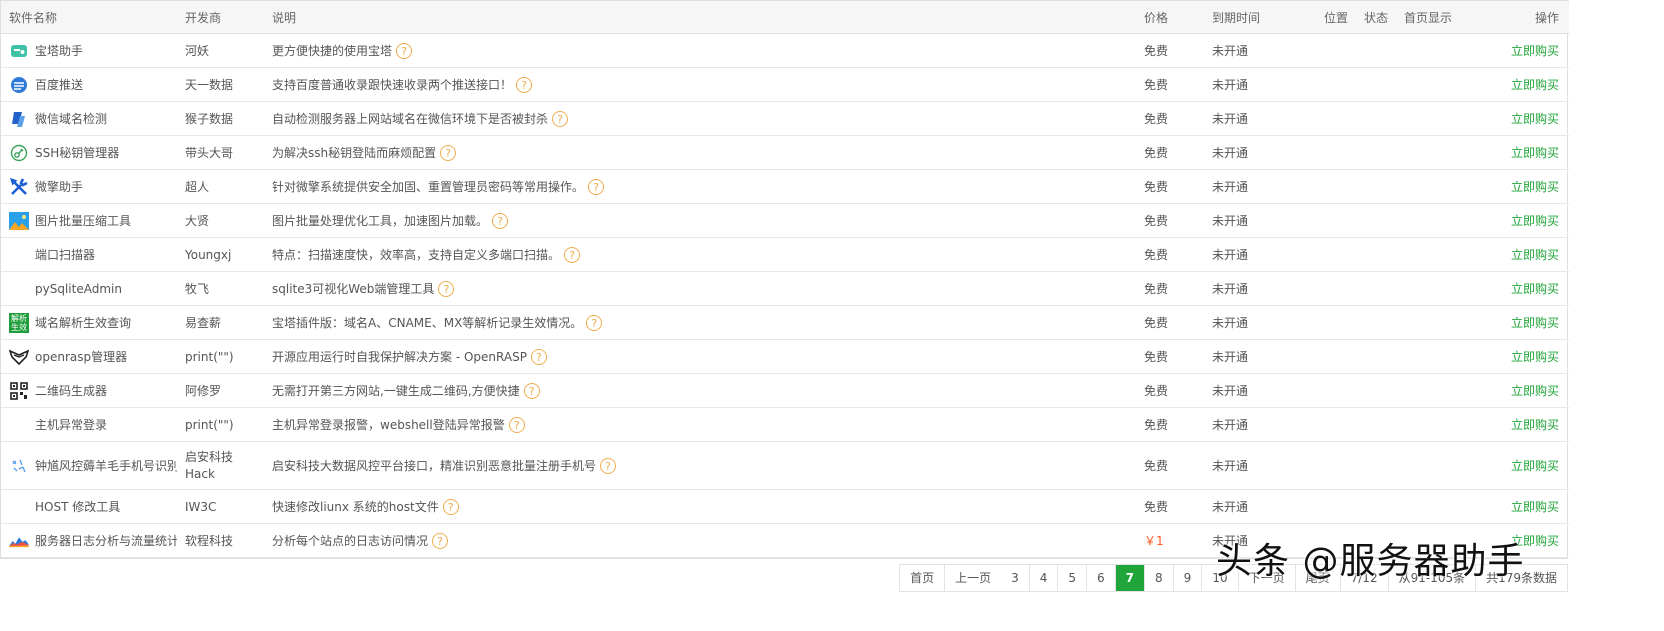 This screenshot has height=631, width=1664. Describe the element at coordinates (1129, 578) in the screenshot. I see `page-number-current: 7` at that location.